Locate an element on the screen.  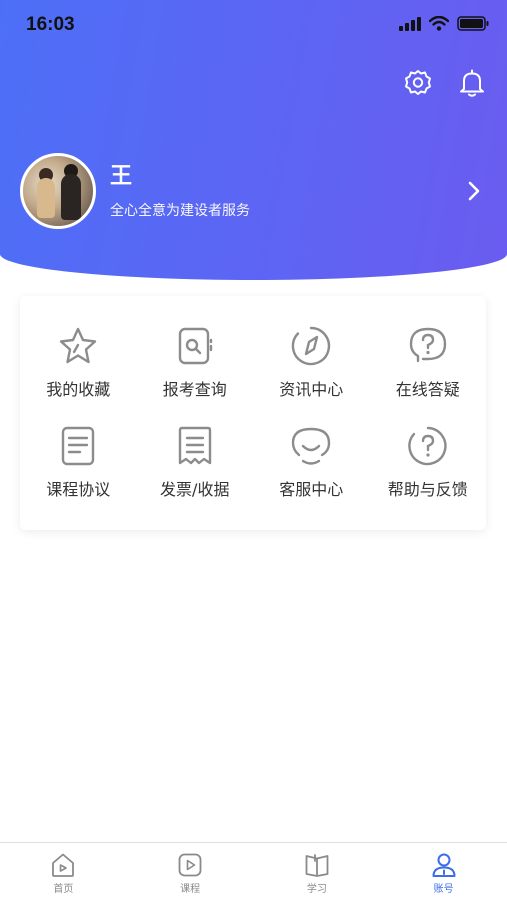
tab-courses: 课程 is located at coordinates (190, 871).